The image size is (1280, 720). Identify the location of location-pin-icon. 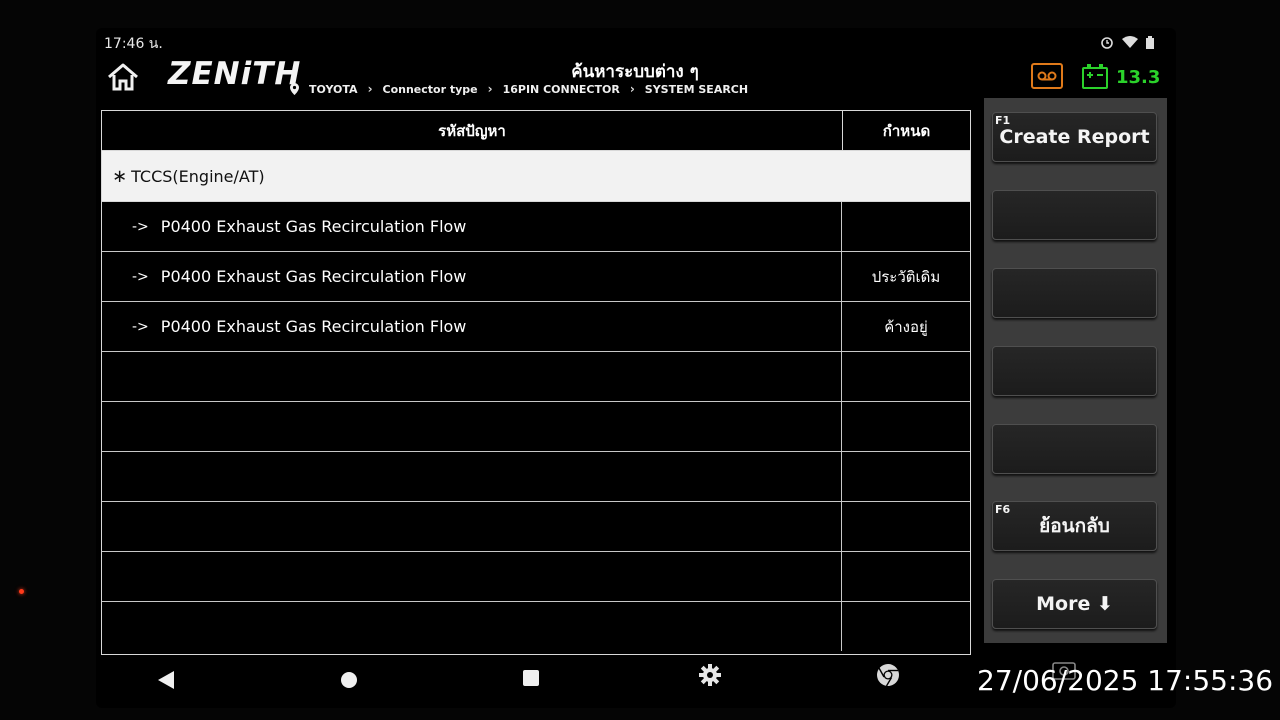
(294, 89).